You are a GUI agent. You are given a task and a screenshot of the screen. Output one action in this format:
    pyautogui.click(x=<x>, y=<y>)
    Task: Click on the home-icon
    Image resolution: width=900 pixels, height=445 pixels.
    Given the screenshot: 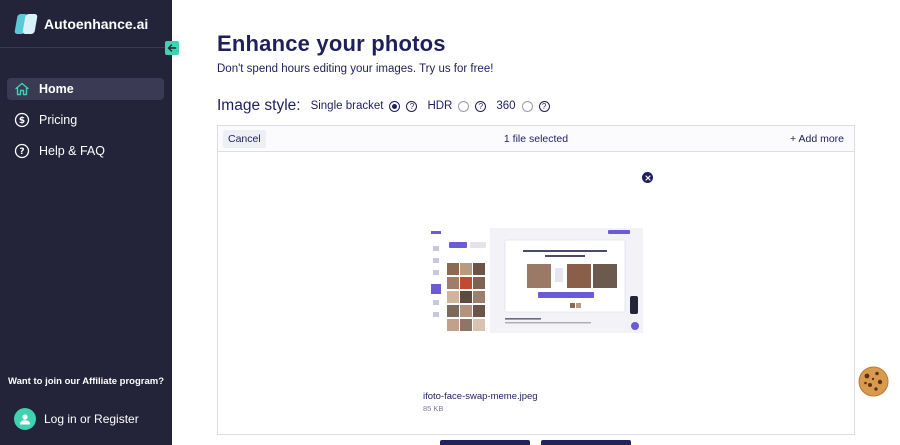 What is the action you would take?
    pyautogui.click(x=22, y=89)
    